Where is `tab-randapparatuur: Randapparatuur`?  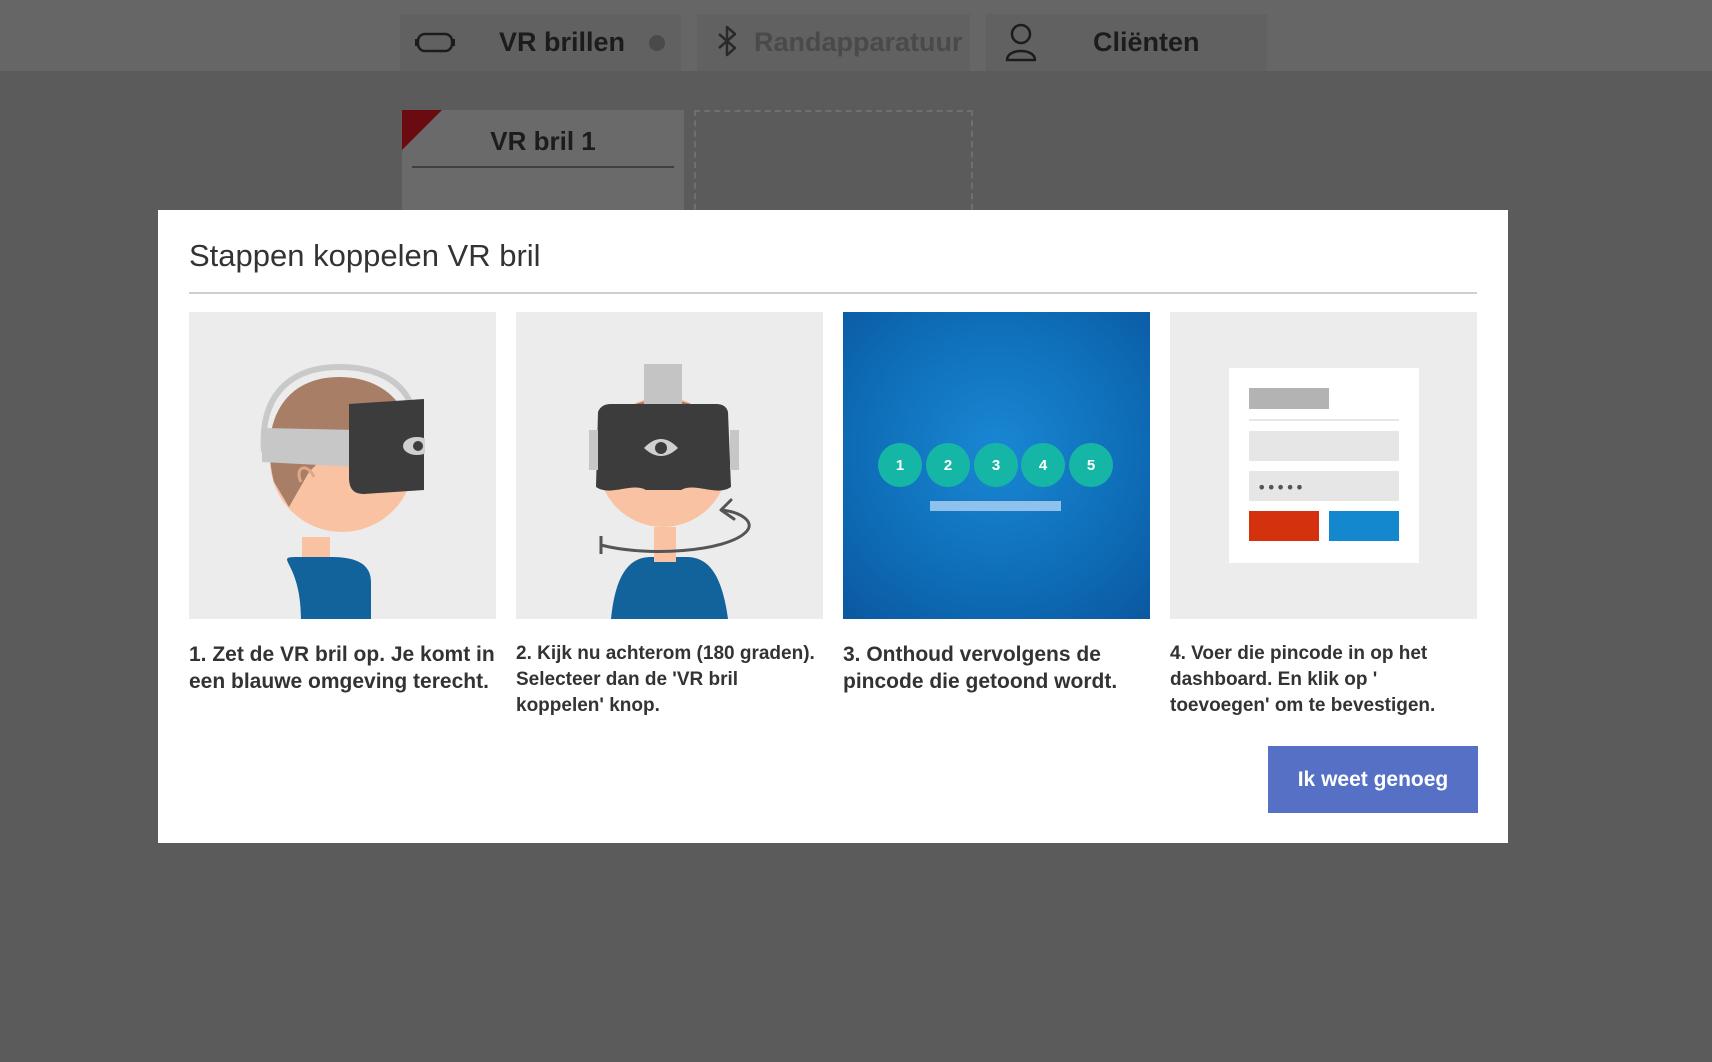 tab-randapparatuur: Randapparatuur is located at coordinates (833, 42).